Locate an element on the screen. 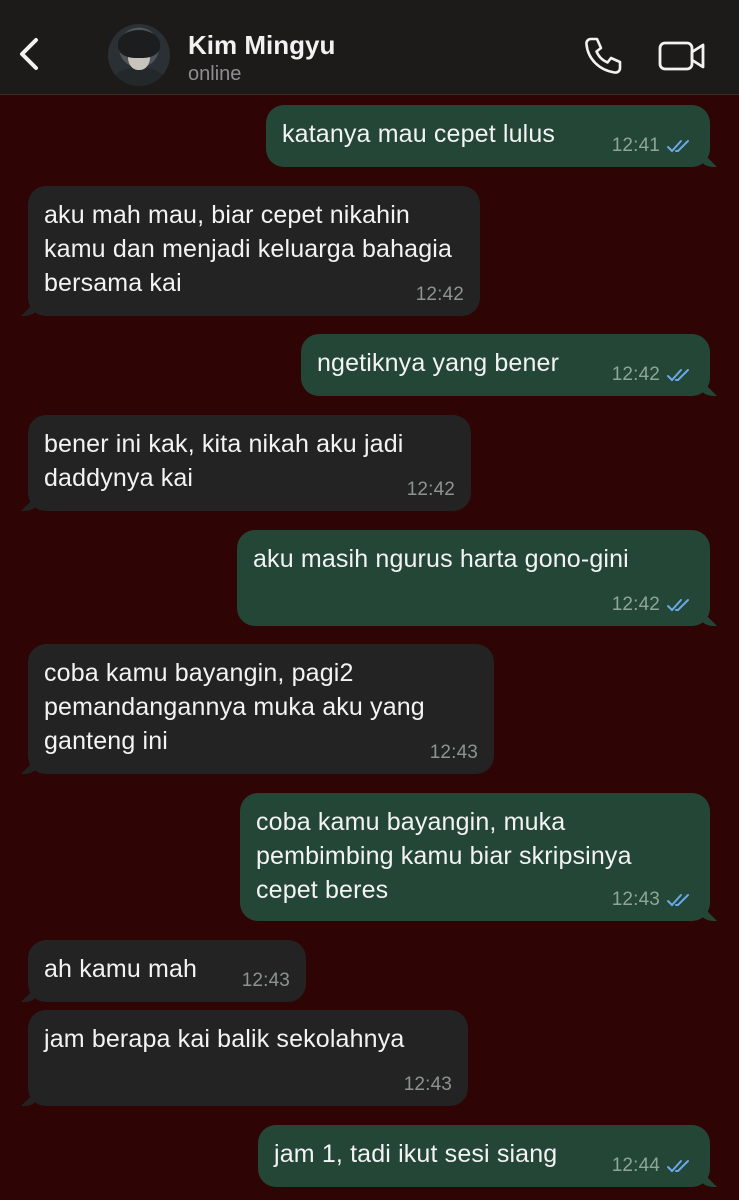 This screenshot has height=1200, width=739. message-outgoing: jam 1, tadi ikut sesi siang 12:44 is located at coordinates (484, 1156).